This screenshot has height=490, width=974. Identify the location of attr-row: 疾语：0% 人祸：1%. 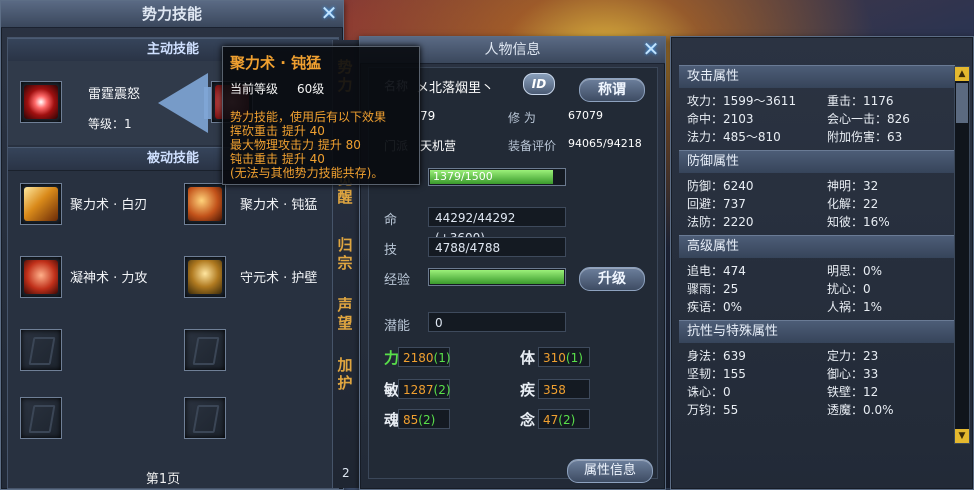
(821, 307).